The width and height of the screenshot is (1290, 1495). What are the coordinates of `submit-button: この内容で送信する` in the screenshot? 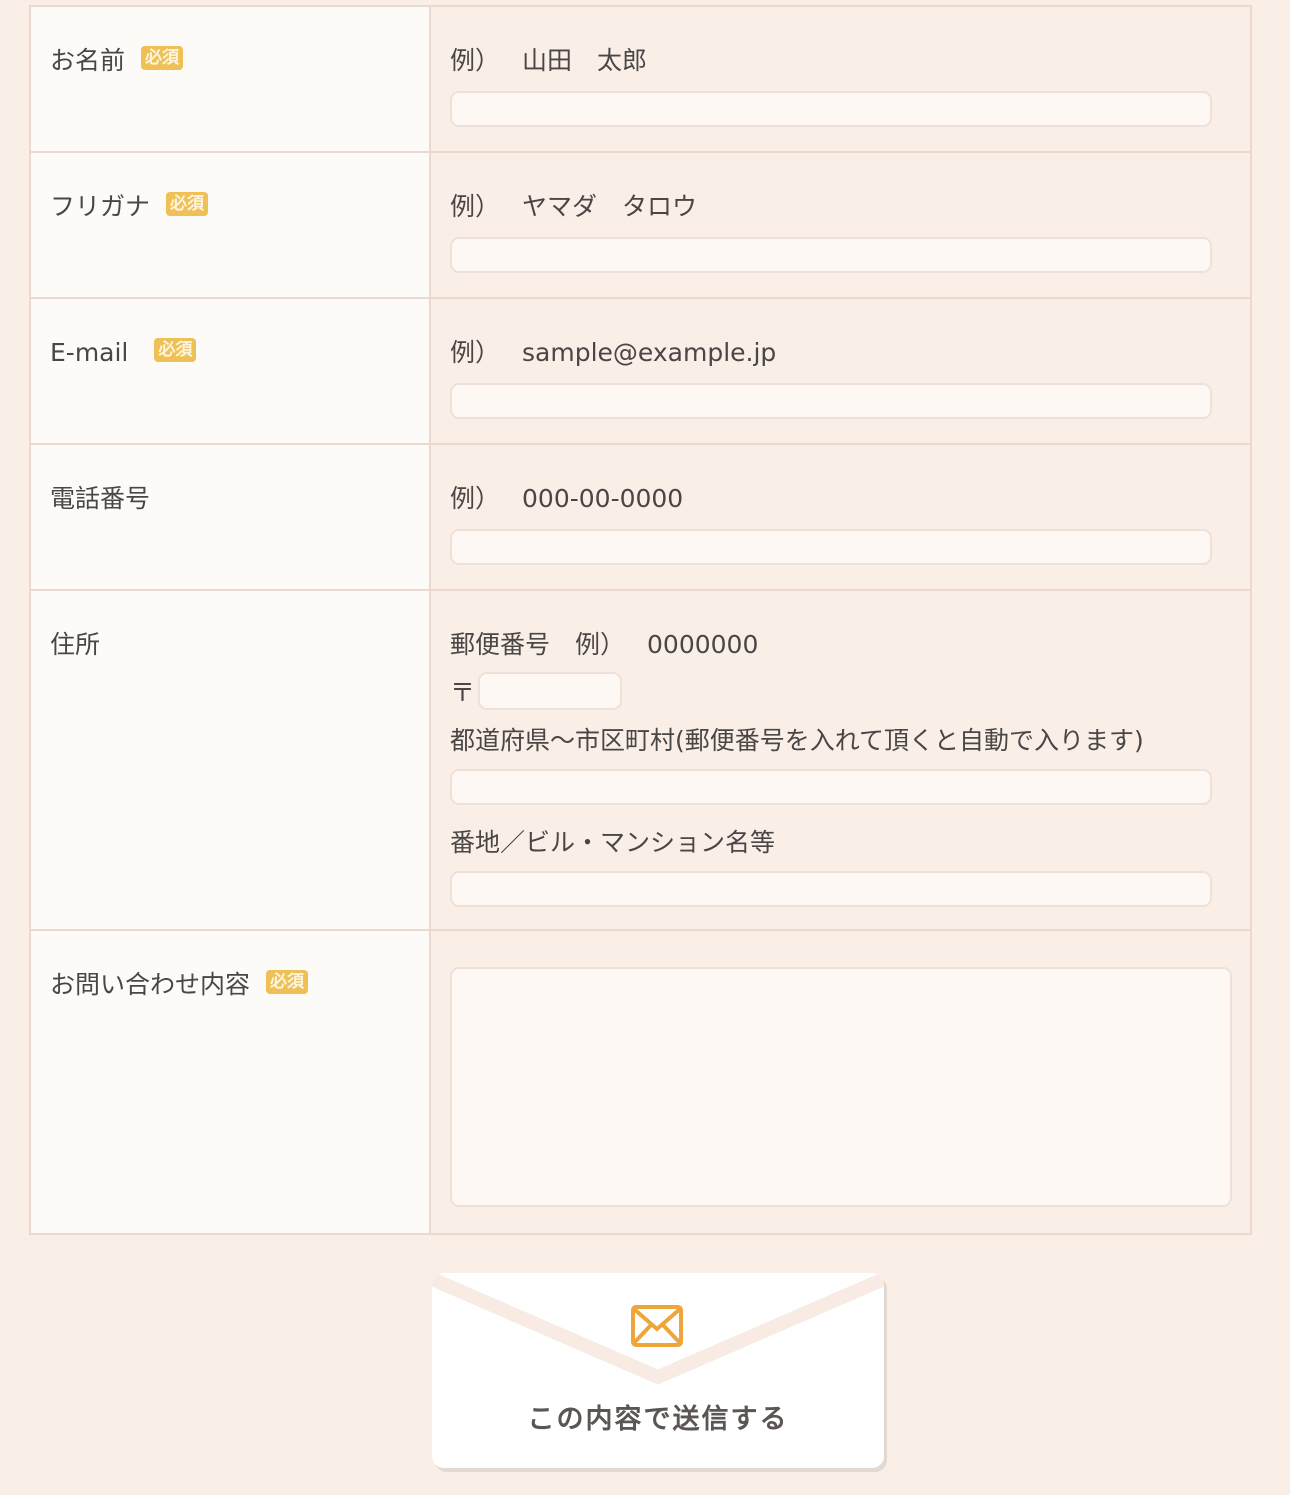 It's located at (658, 1370).